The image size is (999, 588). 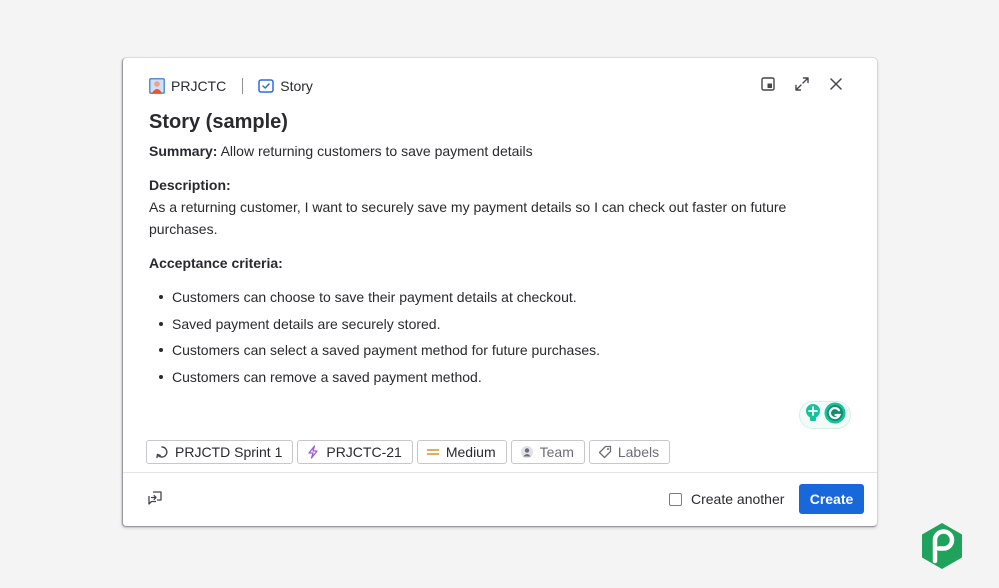 I want to click on close-icon, so click(x=836, y=86).